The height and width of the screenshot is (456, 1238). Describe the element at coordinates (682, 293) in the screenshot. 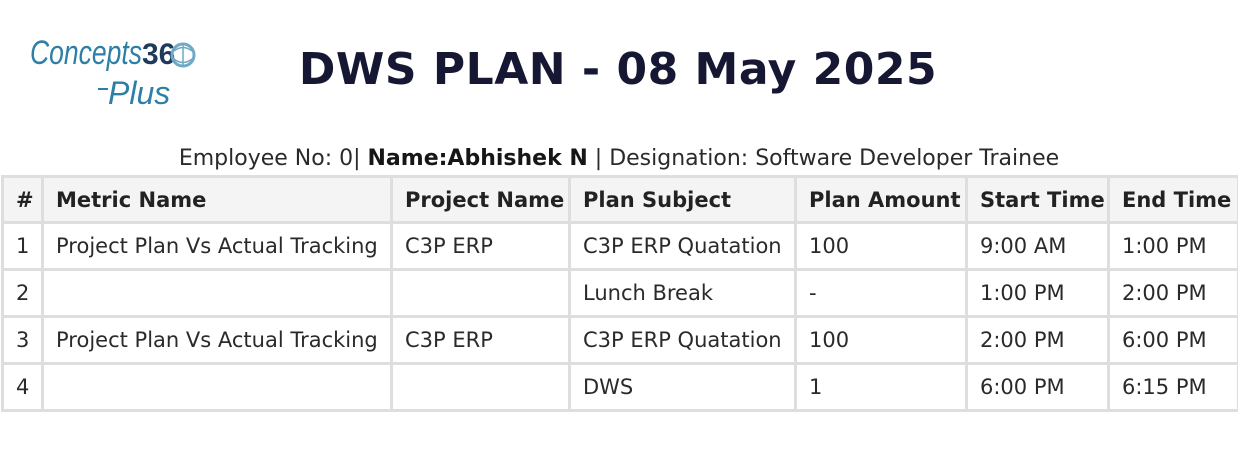

I see `cell-plan-subject: Lunch Break` at that location.